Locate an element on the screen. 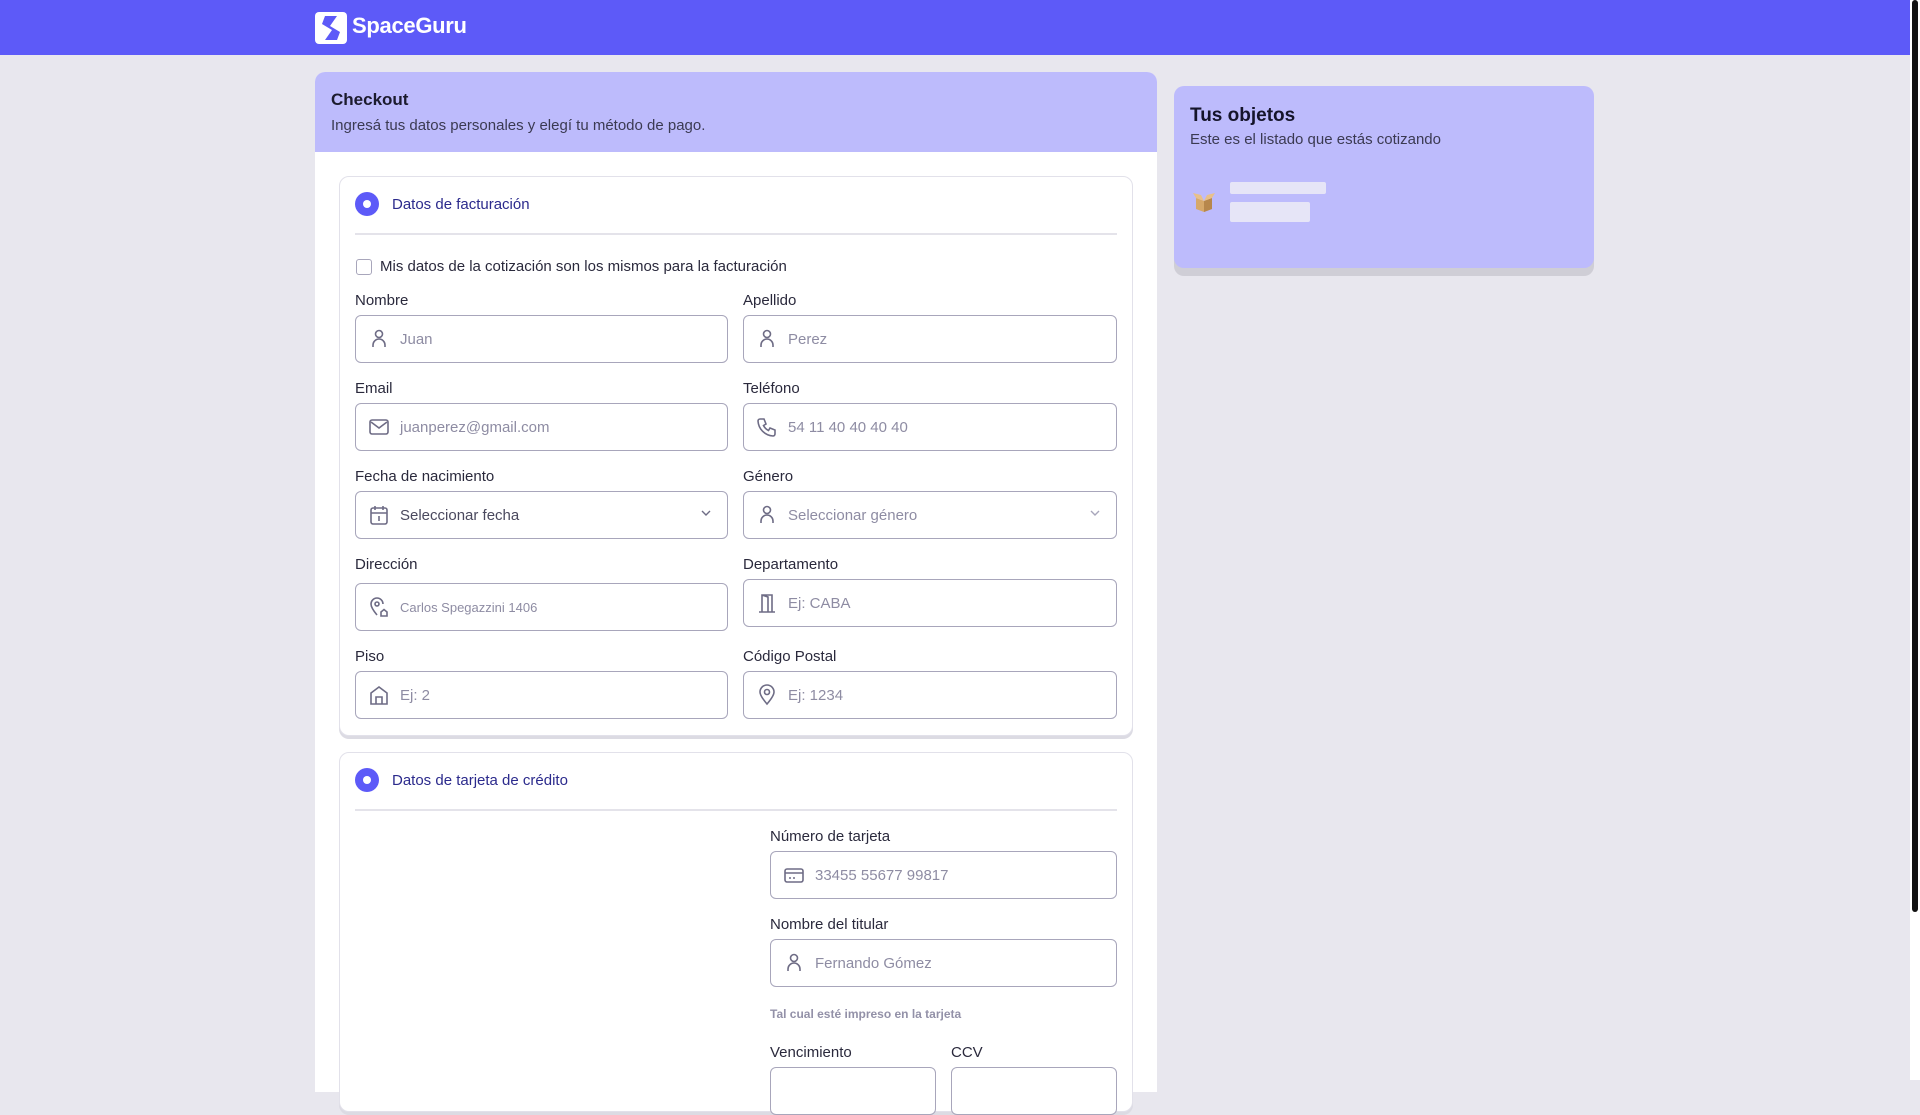 The image size is (1920, 1115). location-home-icon is located at coordinates (379, 607).